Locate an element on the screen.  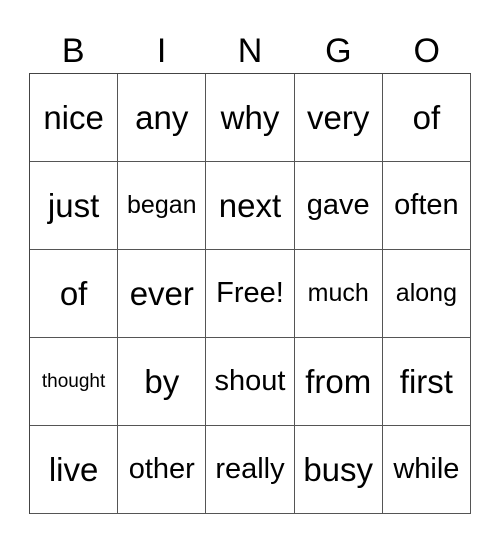
bingo-cell: nice is located at coordinates (74, 118).